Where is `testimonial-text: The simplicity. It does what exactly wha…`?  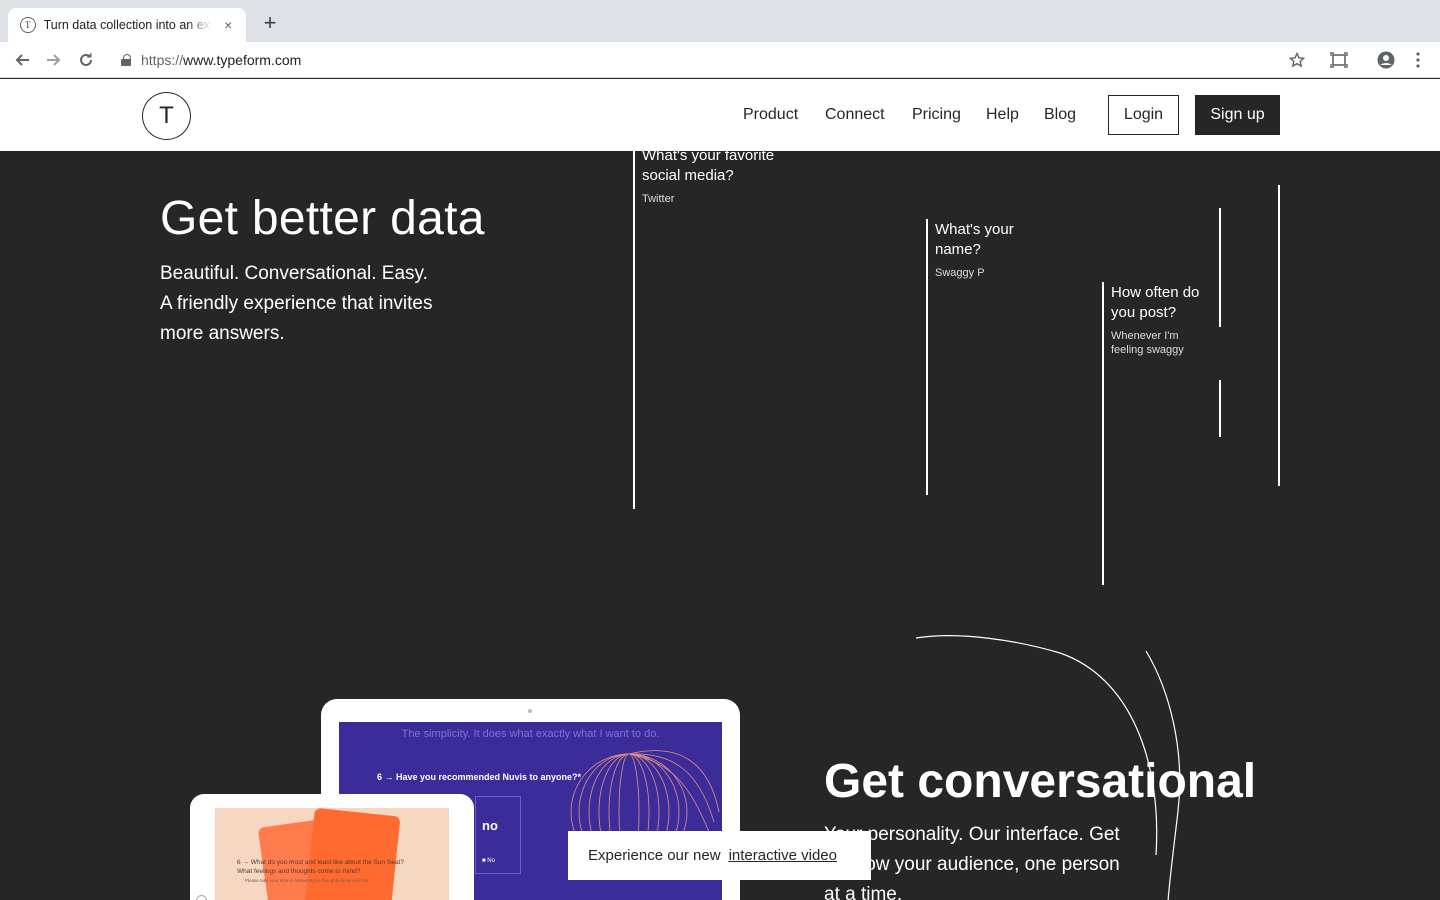 testimonial-text: The simplicity. It does what exactly wha… is located at coordinates (530, 734).